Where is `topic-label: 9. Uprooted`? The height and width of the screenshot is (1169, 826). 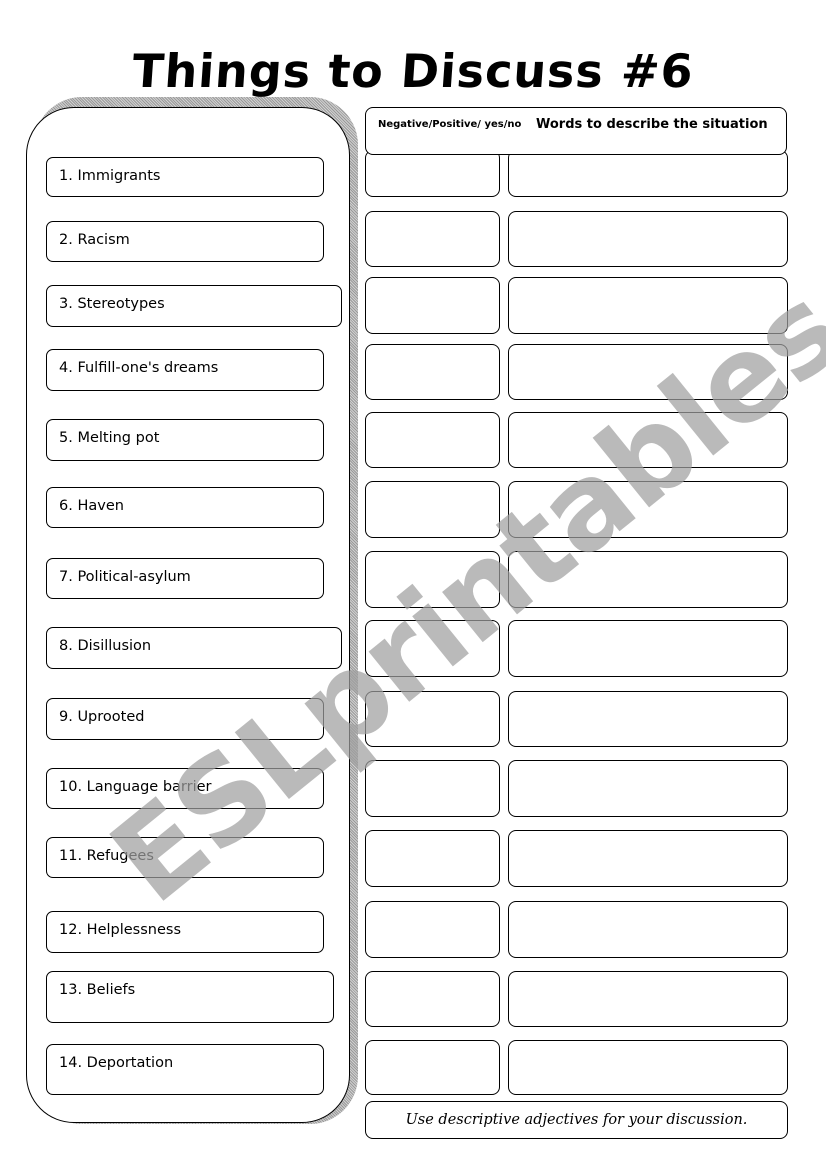
topic-label: 9. Uprooted is located at coordinates (102, 717).